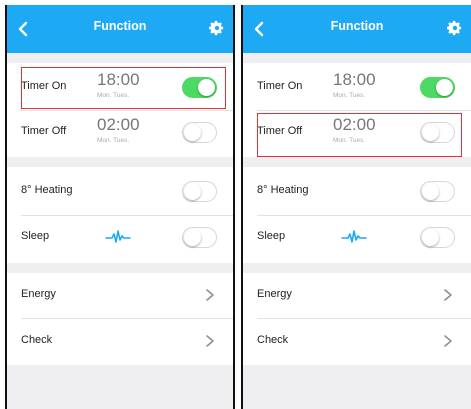 This screenshot has height=409, width=471. I want to click on timer-off-days: Mon. Tues., so click(113, 140).